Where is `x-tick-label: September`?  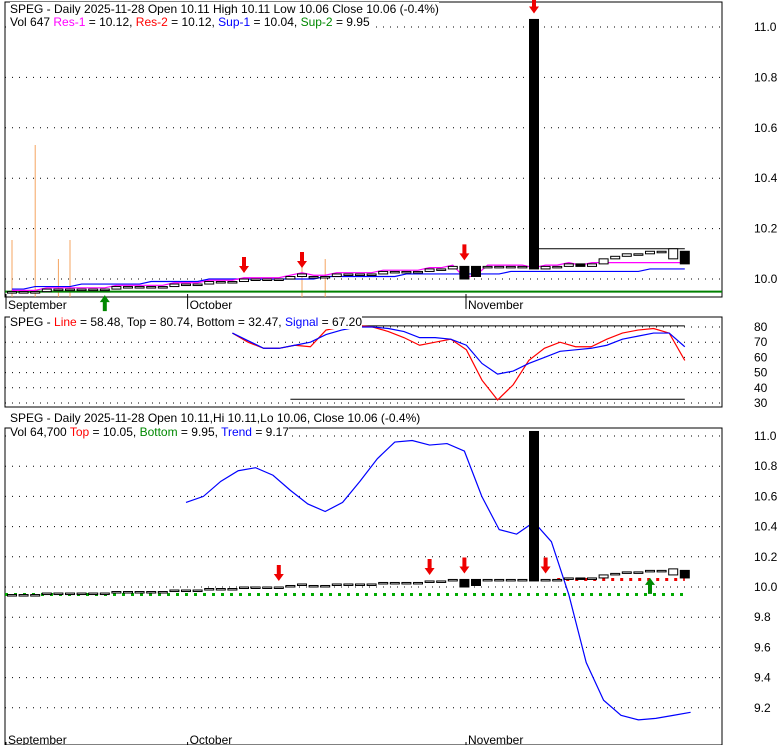
x-tick-label: September is located at coordinates (37, 305).